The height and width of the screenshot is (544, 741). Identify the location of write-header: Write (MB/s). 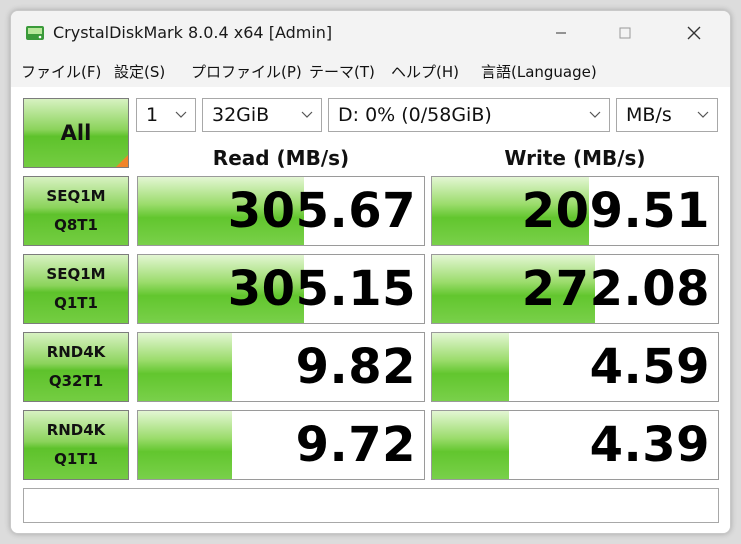
(575, 158).